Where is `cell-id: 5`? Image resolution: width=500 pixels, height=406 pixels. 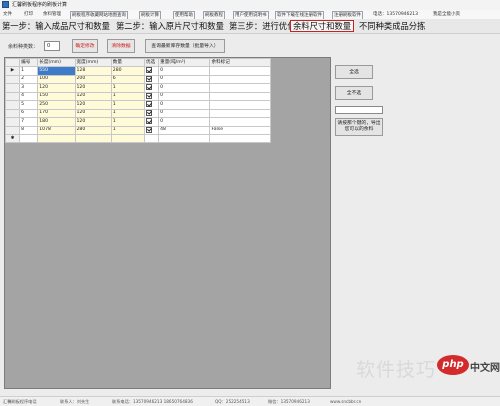
cell-id: 5 is located at coordinates (29, 105).